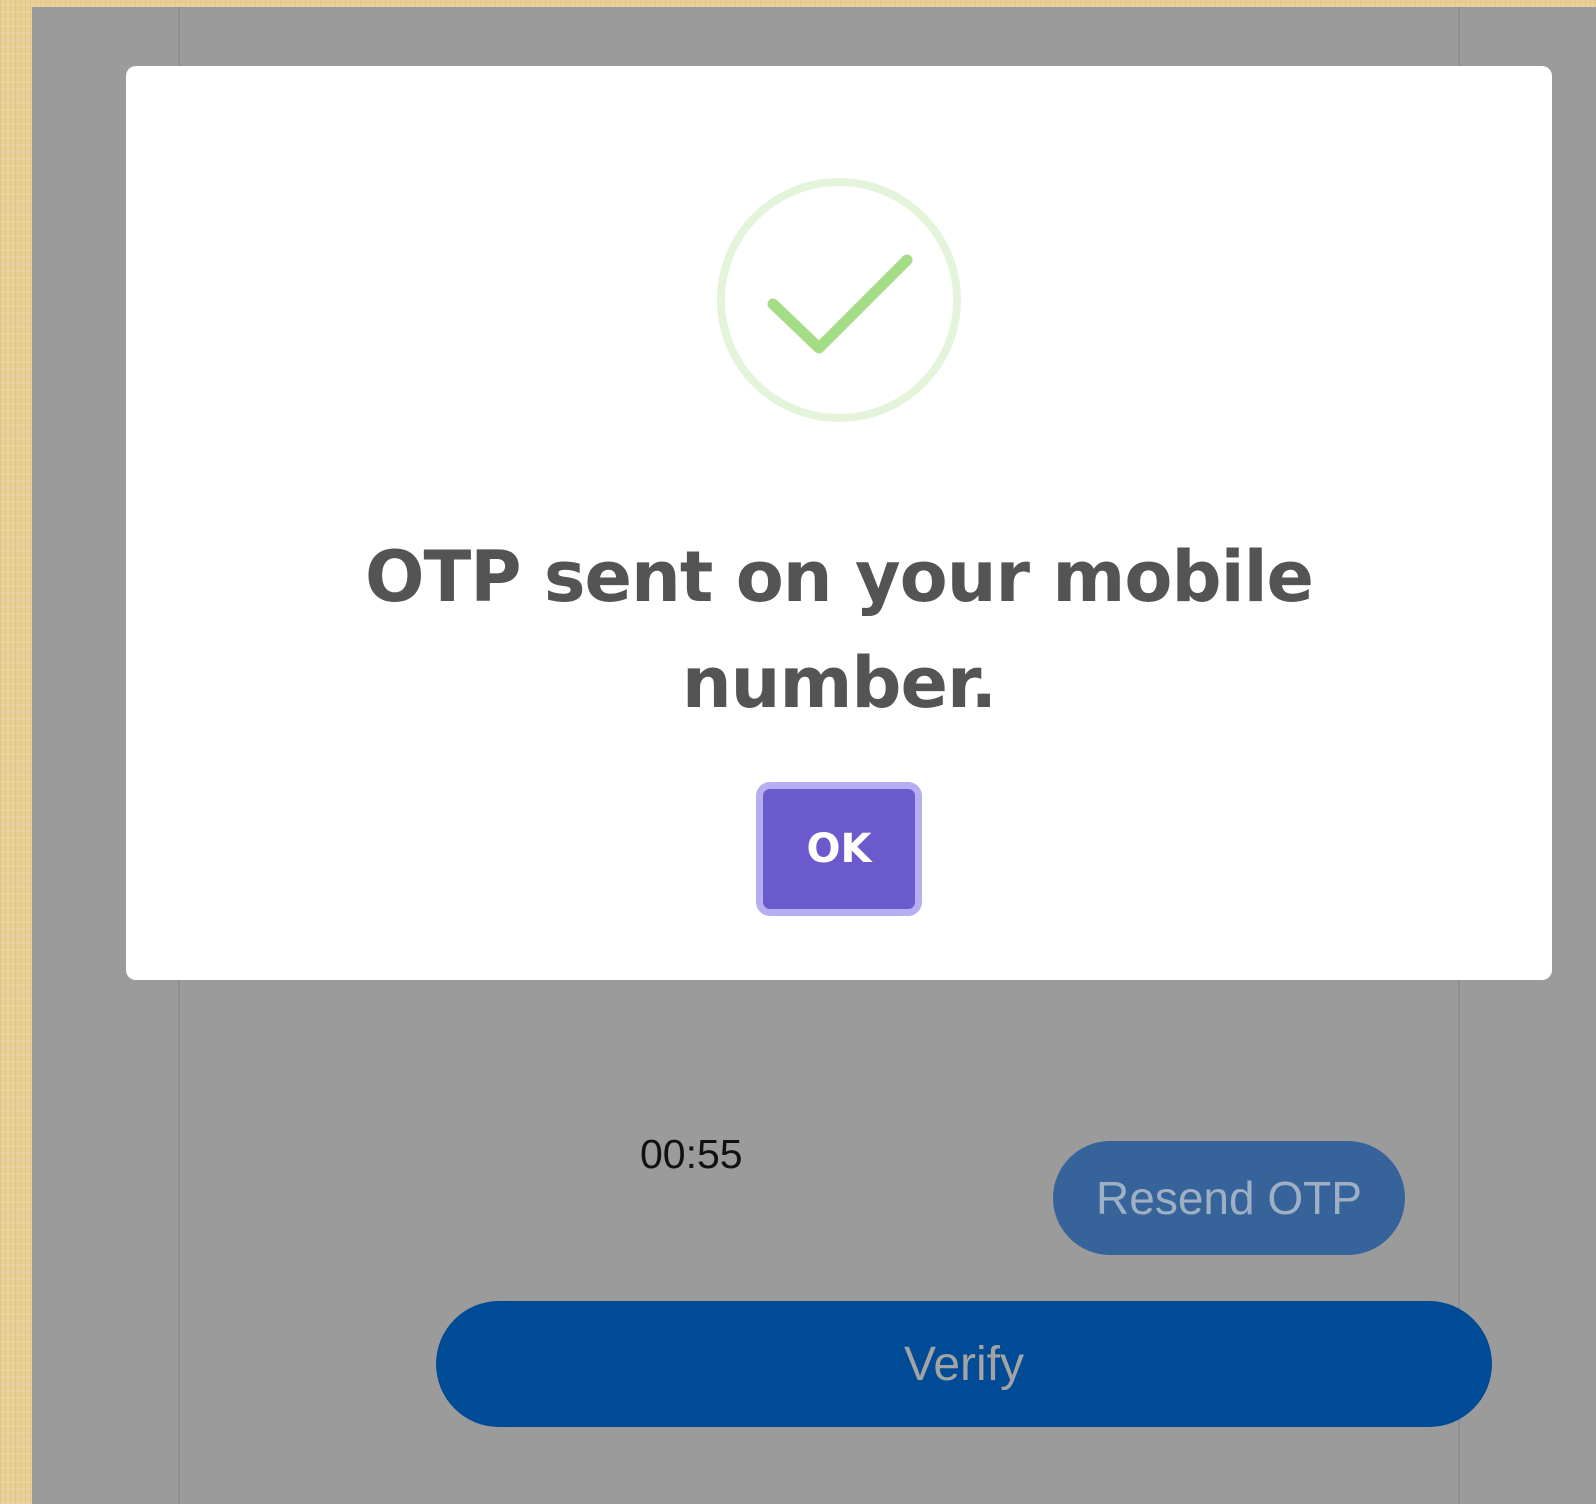 Image resolution: width=1596 pixels, height=1504 pixels. Describe the element at coordinates (839, 300) in the screenshot. I see `success-check-icon` at that location.